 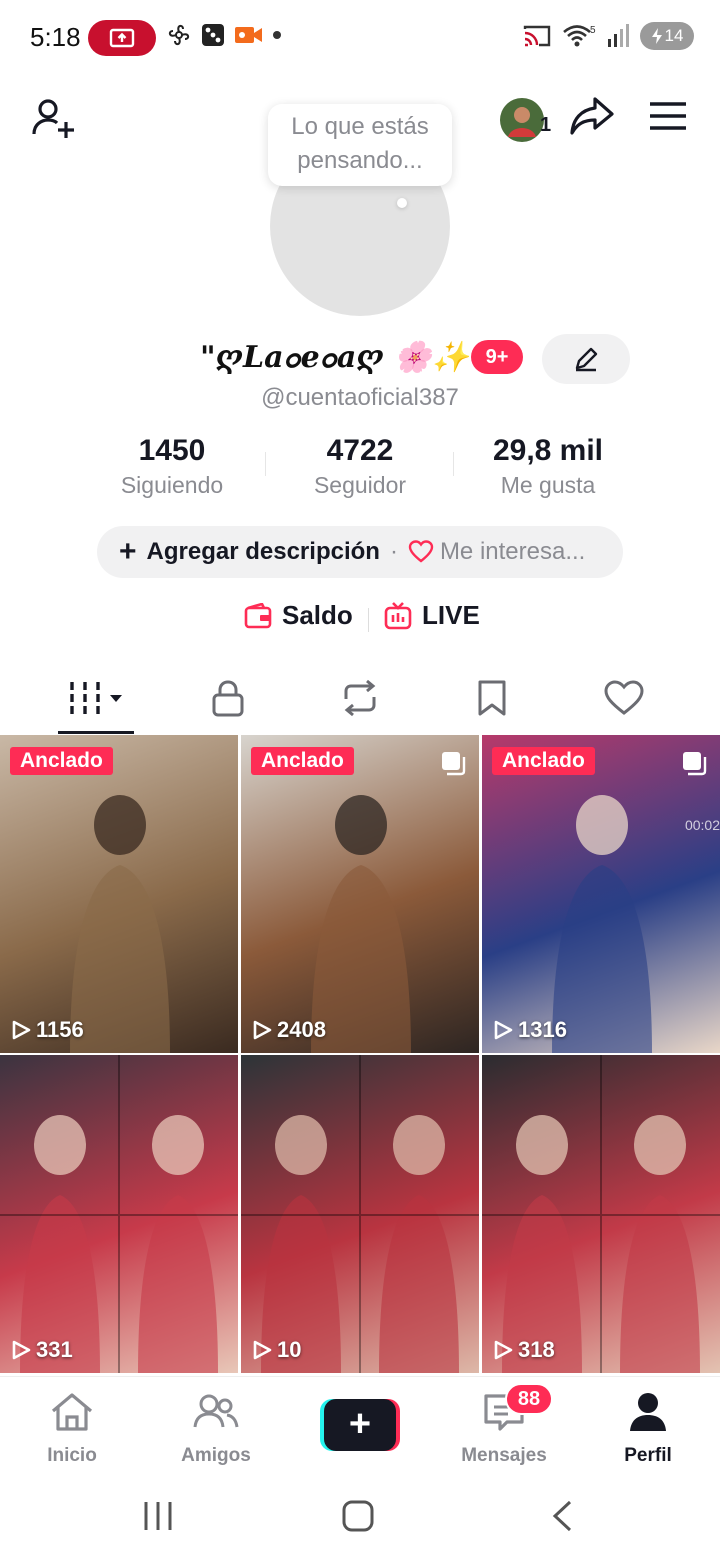 I want to click on likes-stat: 29,8 mil Me gusta, so click(x=548, y=466).